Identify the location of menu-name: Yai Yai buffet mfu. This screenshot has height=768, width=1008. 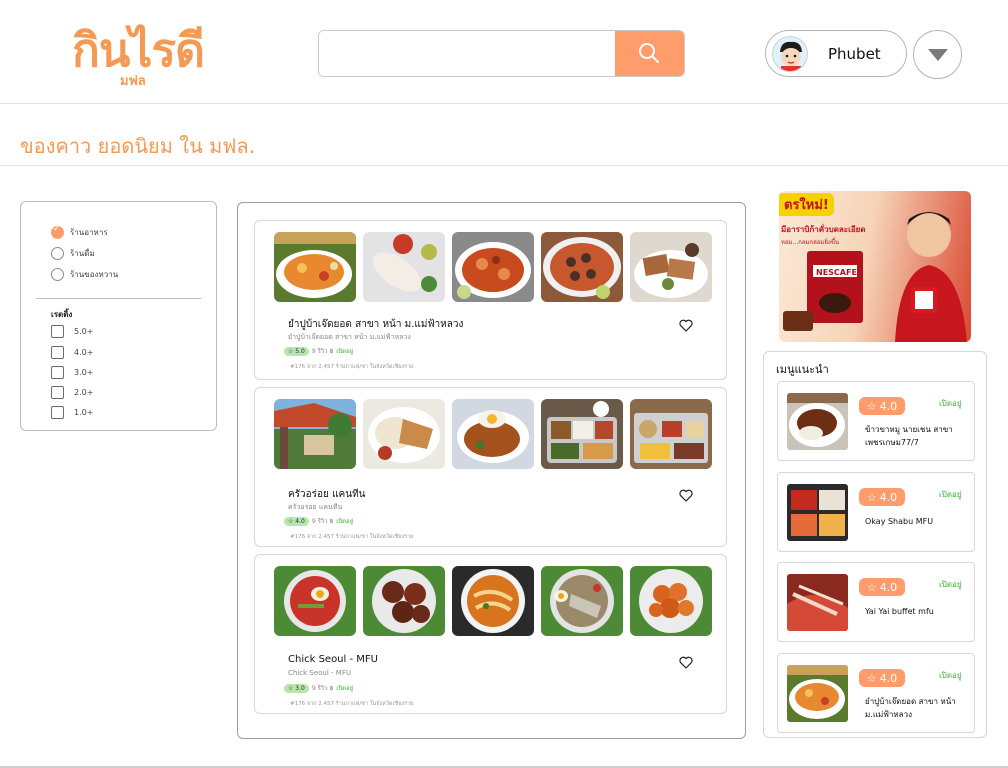
(899, 611).